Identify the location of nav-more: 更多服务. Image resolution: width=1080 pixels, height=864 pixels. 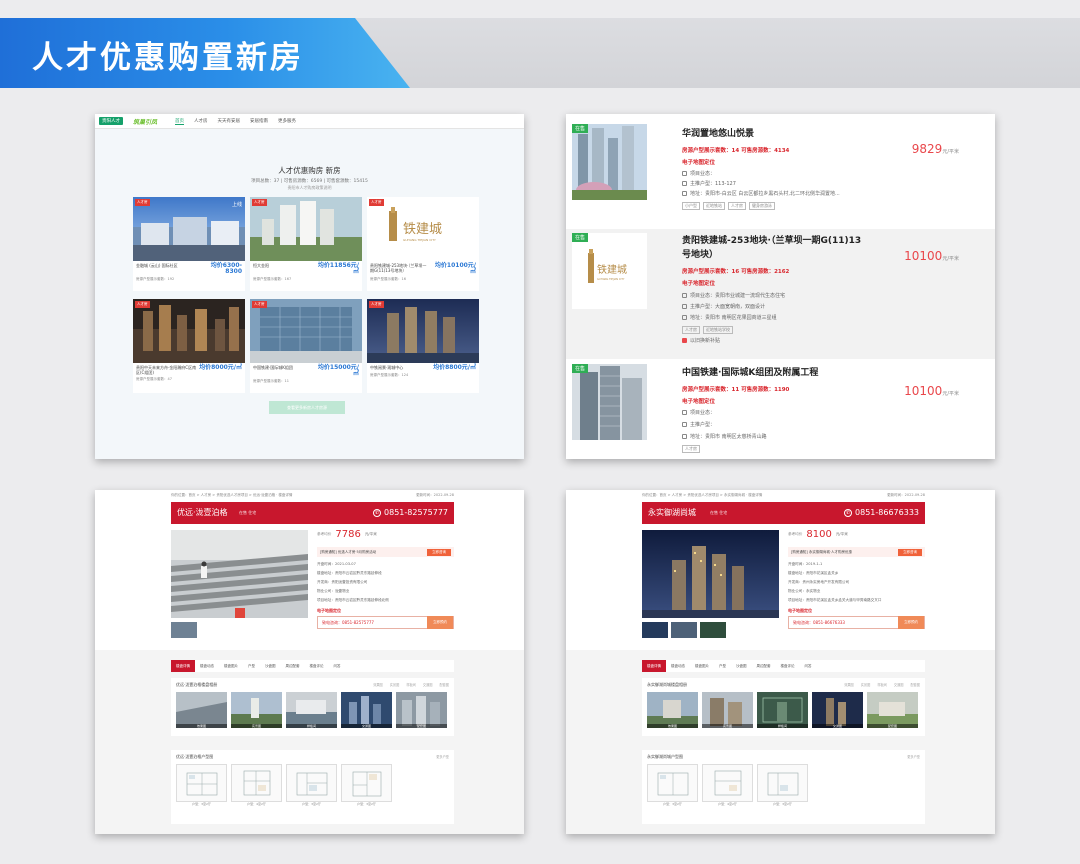
(287, 121).